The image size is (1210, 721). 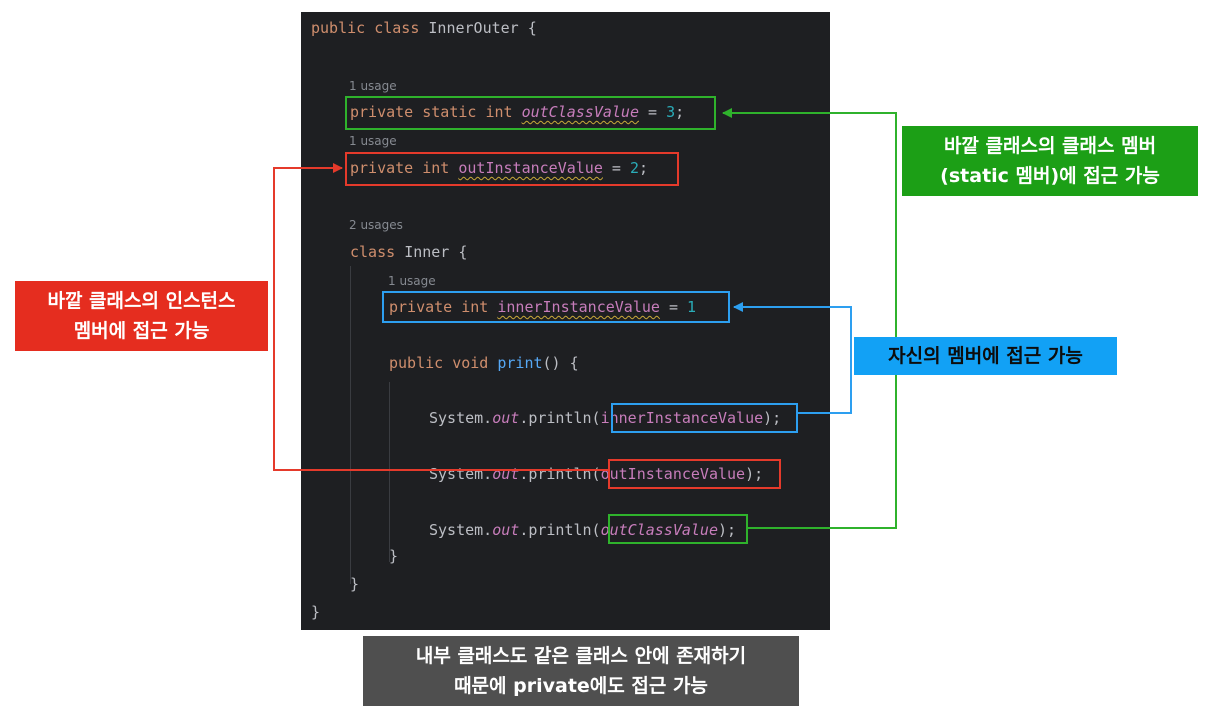 What do you see at coordinates (1050, 161) in the screenshot?
I see `note-static-member-access: 바깥 클래스의 클래스 멤버 (static 멤버)에 접근 가능` at bounding box center [1050, 161].